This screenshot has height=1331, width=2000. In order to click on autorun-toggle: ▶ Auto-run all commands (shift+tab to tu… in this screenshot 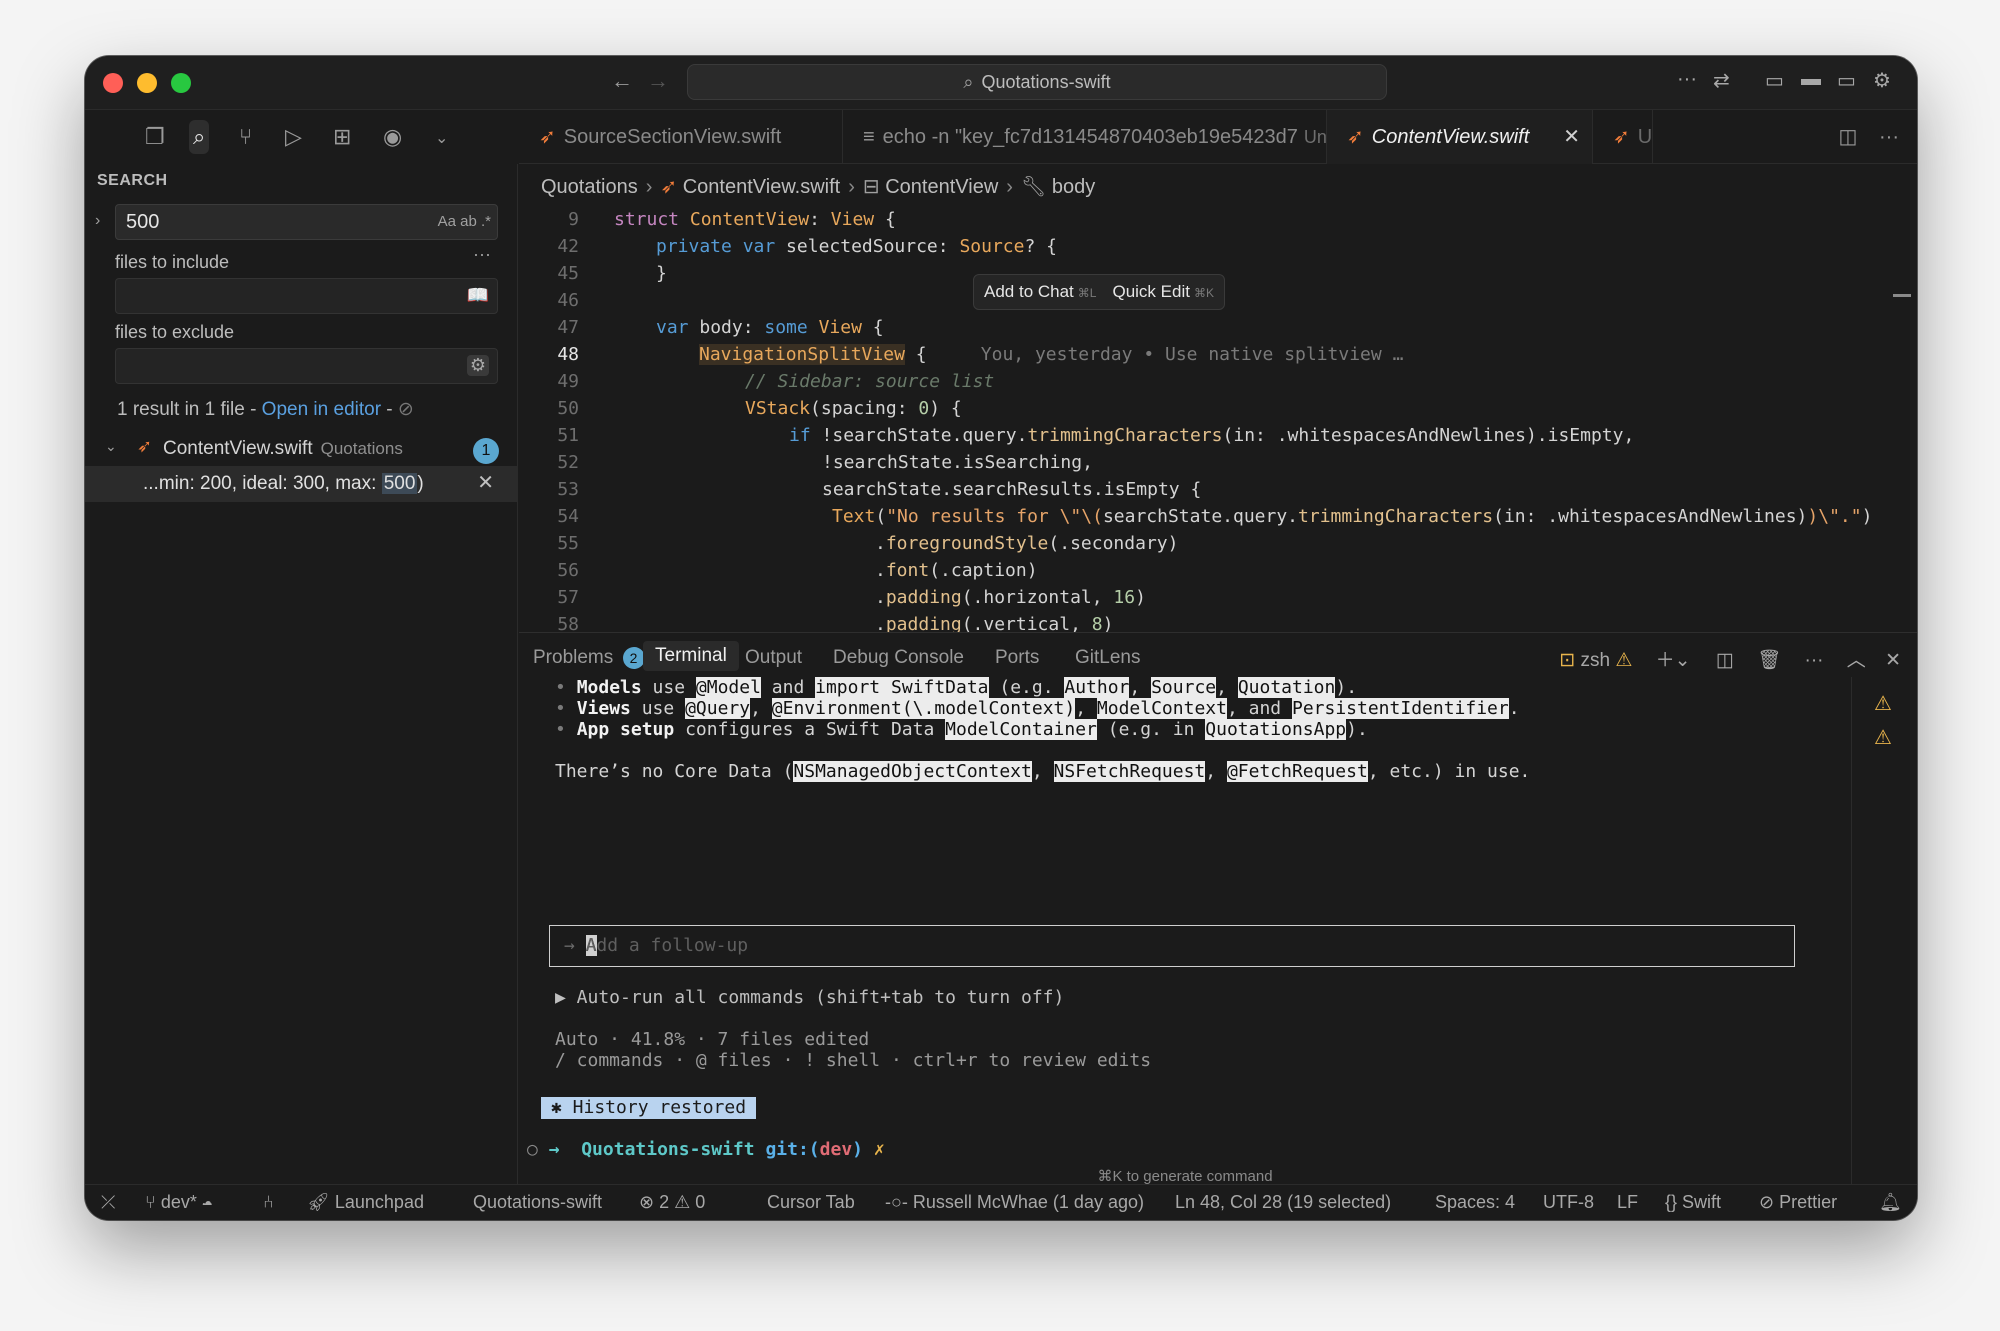, I will do `click(809, 998)`.